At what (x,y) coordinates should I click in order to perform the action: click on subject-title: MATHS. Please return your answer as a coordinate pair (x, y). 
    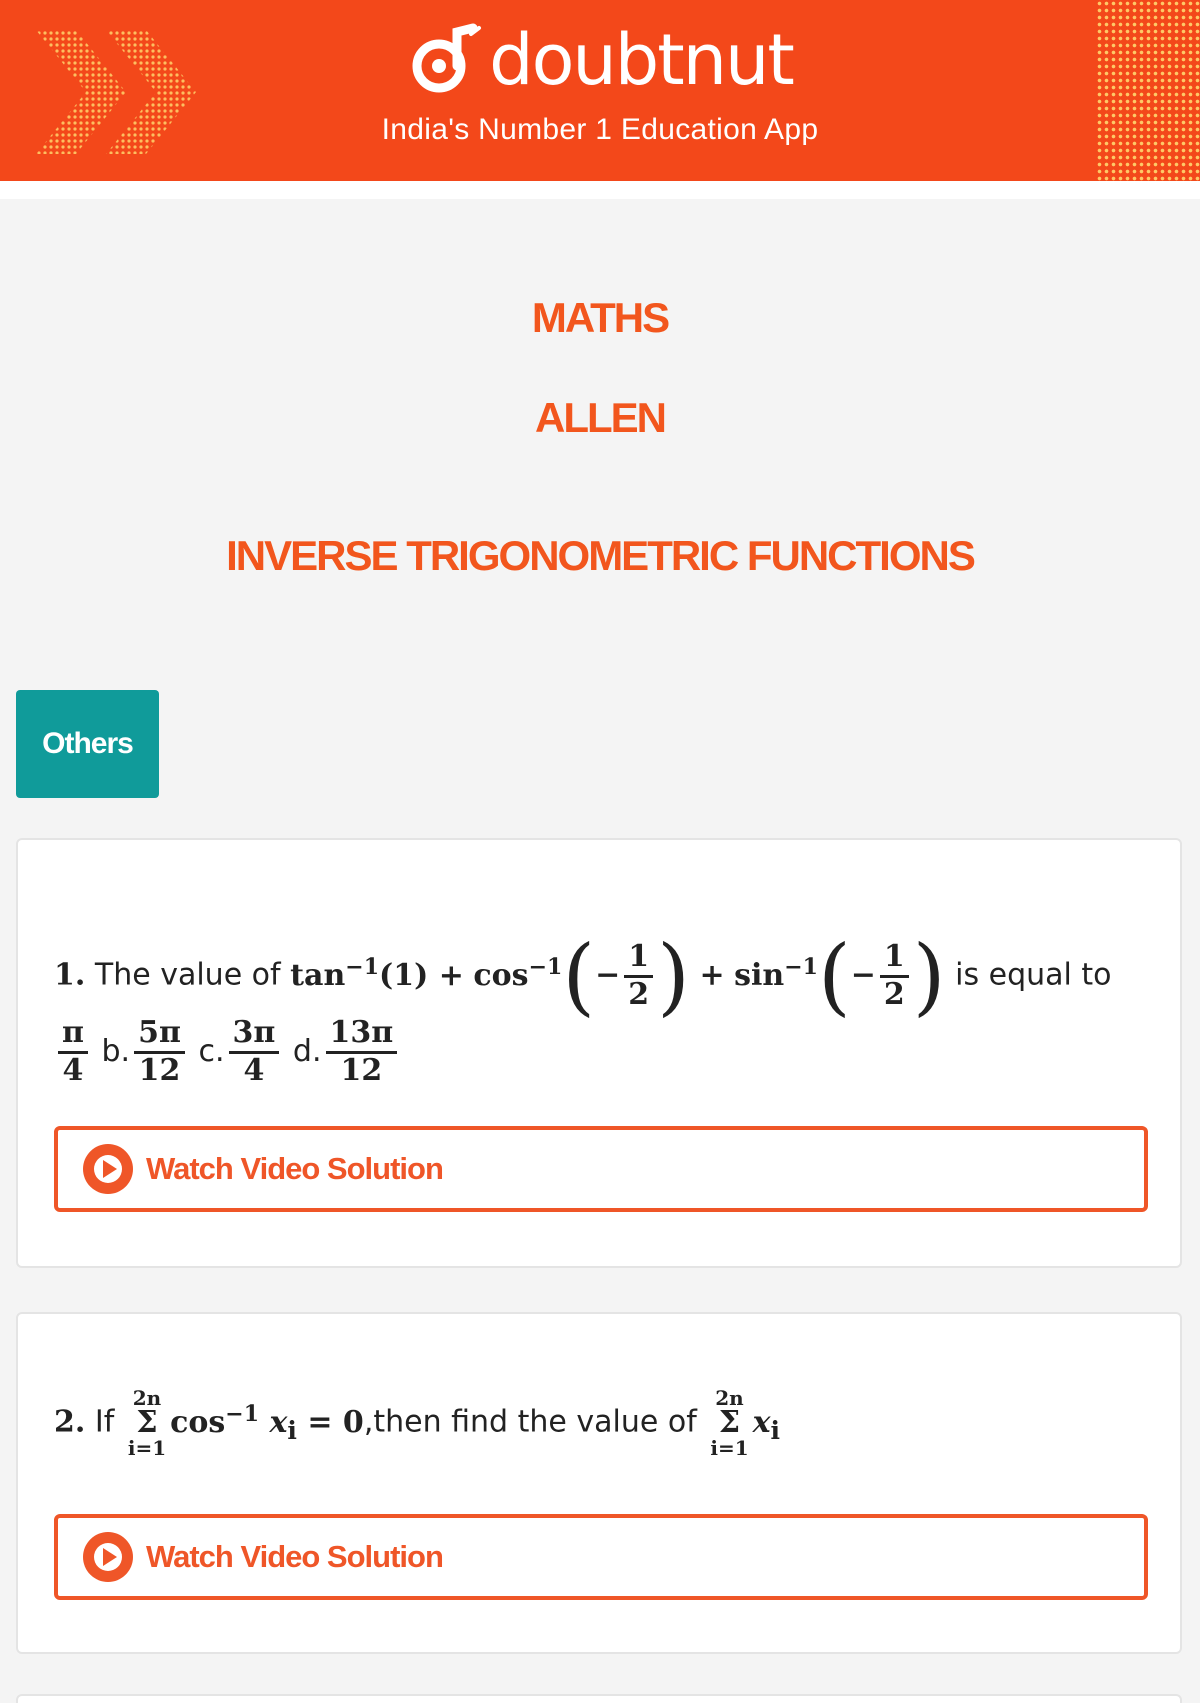
    Looking at the image, I should click on (600, 317).